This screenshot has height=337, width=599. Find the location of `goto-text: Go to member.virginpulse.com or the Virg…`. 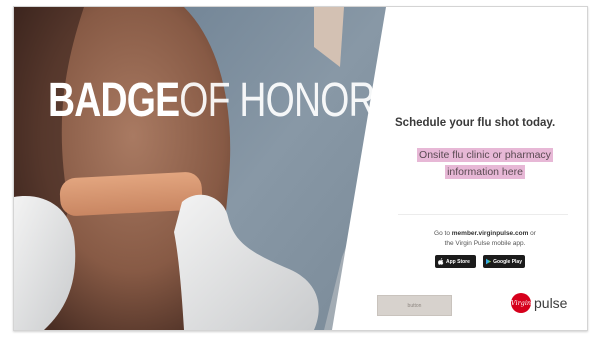

goto-text: Go to member.virginpulse.com or the Virg… is located at coordinates (485, 239).